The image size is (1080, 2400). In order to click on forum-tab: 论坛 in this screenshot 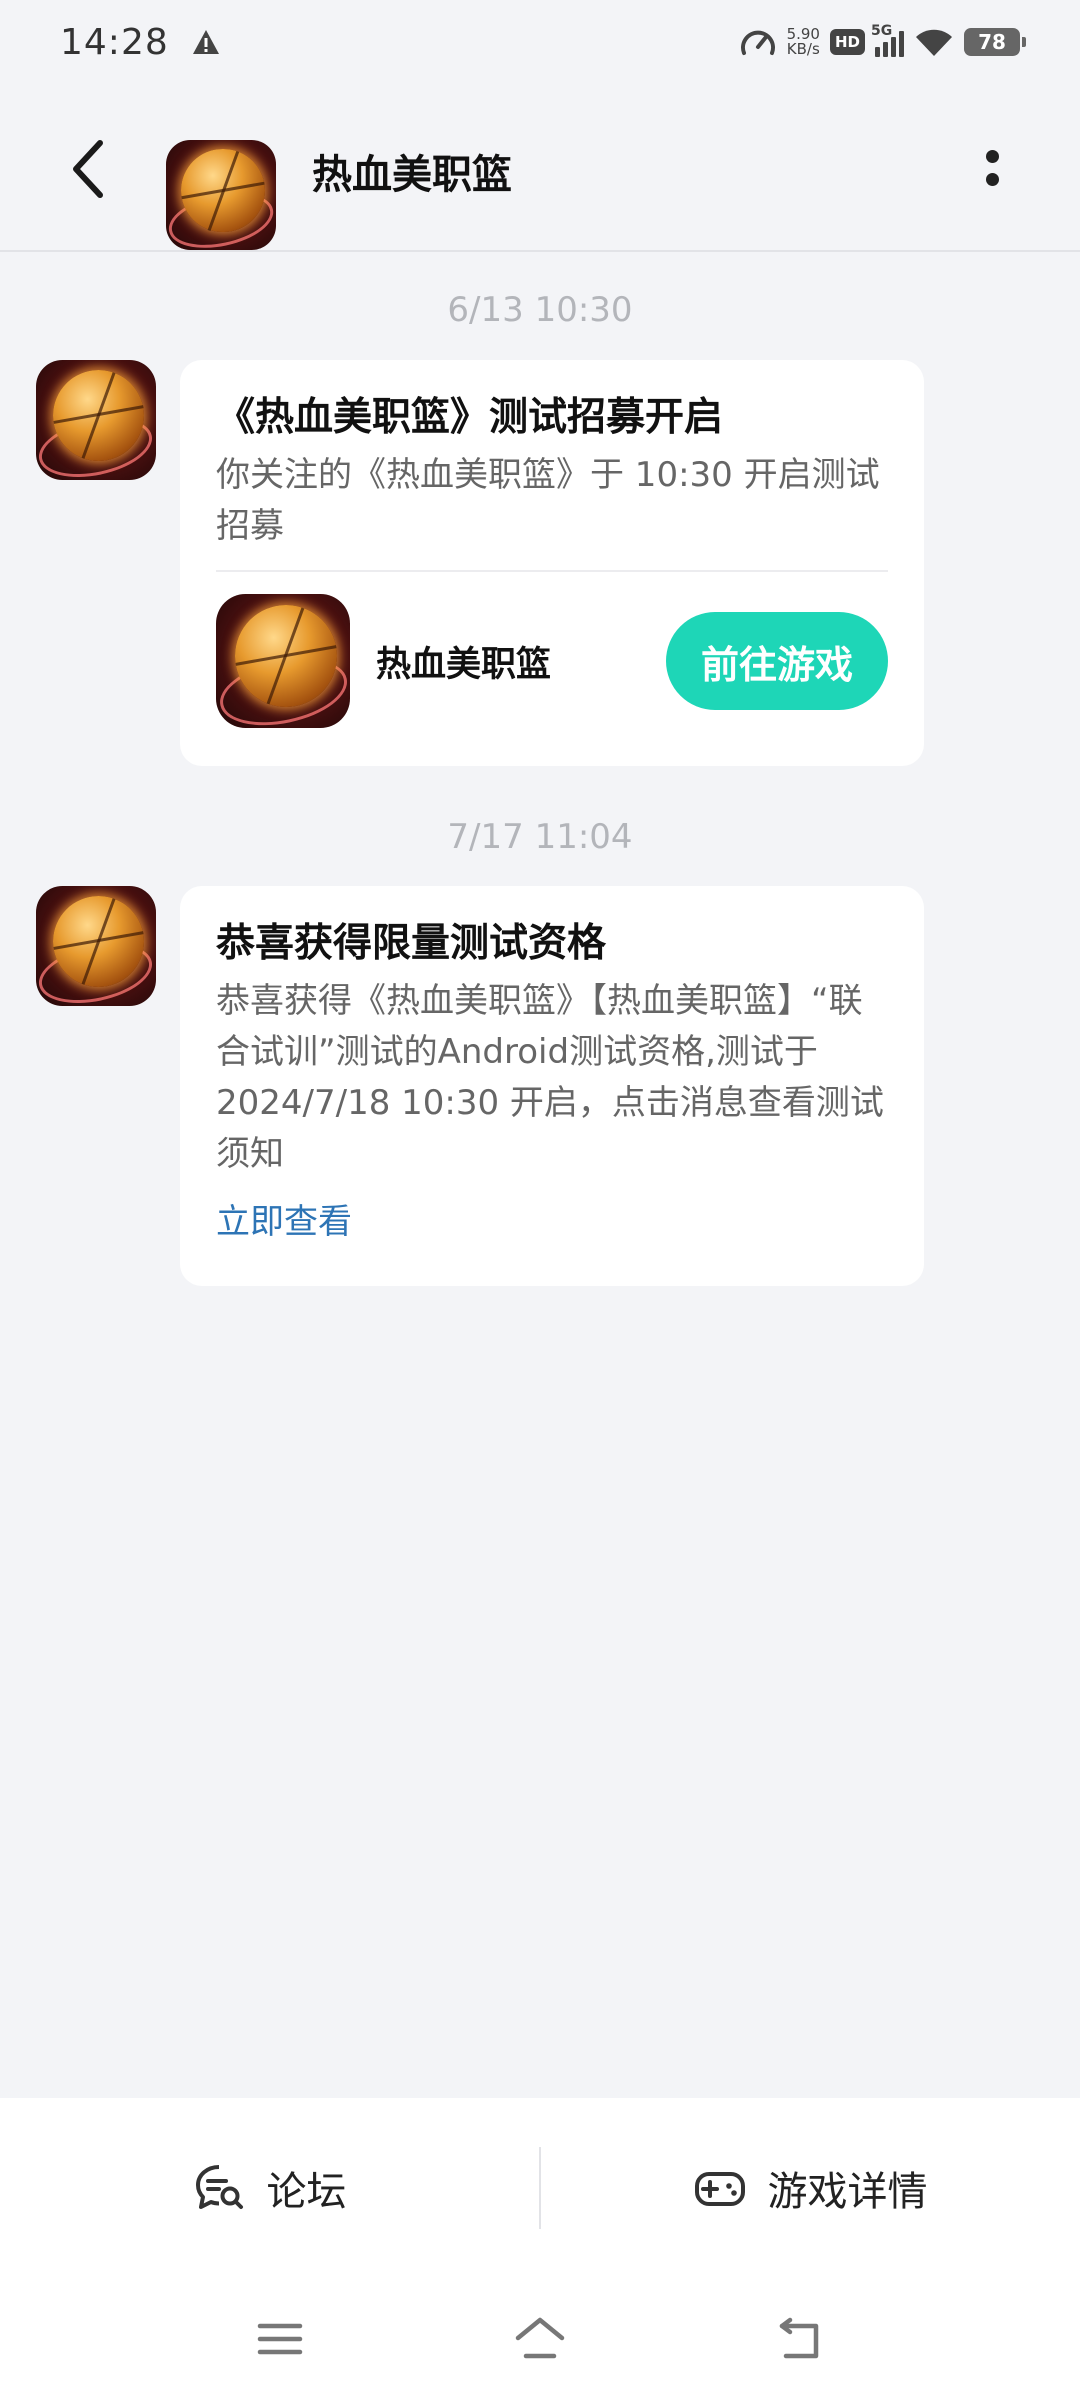, I will do `click(269, 2188)`.